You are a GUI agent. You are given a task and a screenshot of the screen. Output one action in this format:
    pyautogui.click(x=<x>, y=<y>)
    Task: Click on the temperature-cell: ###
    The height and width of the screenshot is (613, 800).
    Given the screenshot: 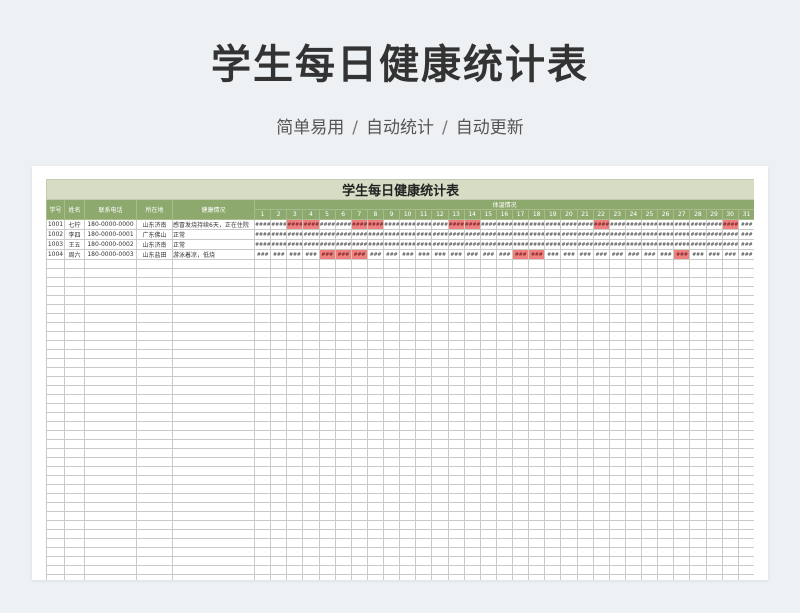 What is the action you would take?
    pyautogui.click(x=295, y=254)
    